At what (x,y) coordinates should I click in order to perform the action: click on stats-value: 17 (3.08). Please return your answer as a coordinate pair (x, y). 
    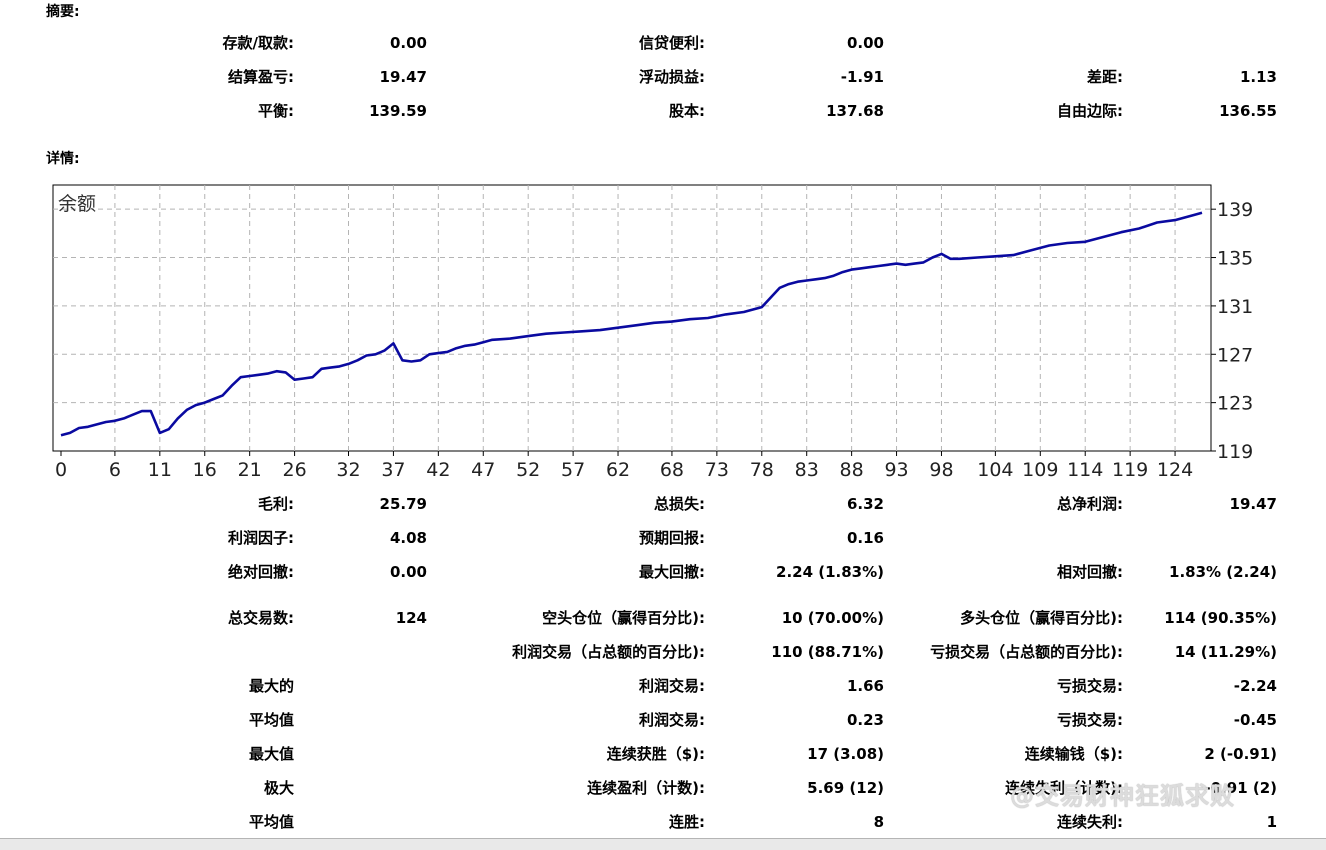
    Looking at the image, I should click on (845, 754).